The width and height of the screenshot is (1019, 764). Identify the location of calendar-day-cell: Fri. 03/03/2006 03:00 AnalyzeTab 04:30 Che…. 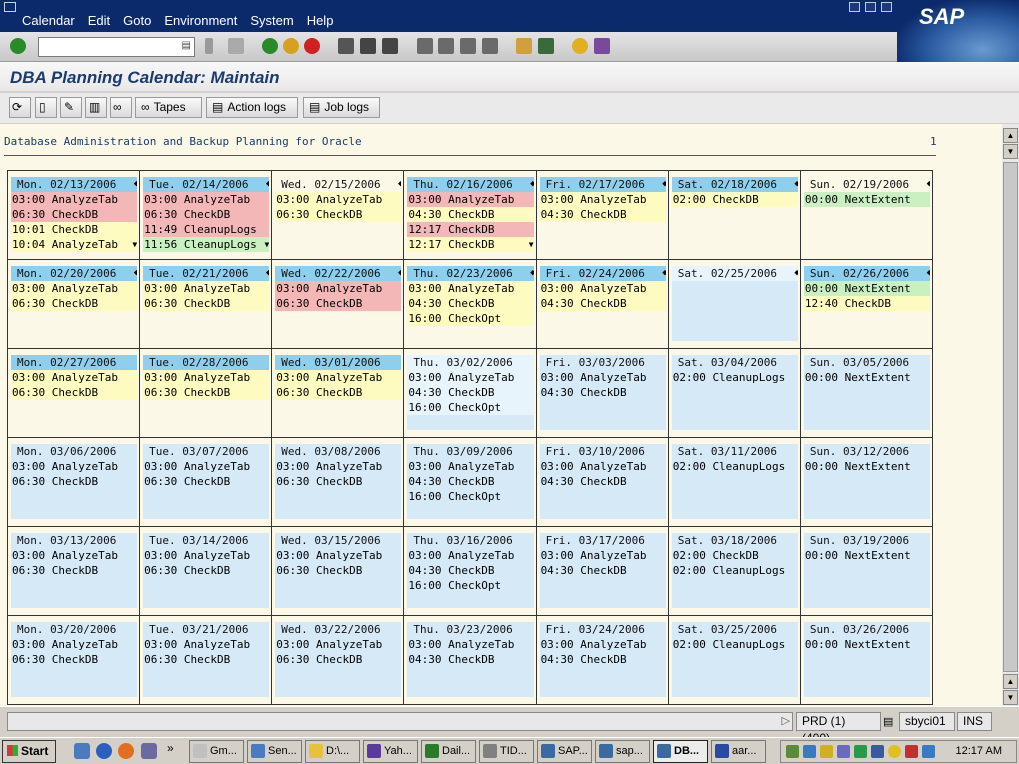
(602, 393).